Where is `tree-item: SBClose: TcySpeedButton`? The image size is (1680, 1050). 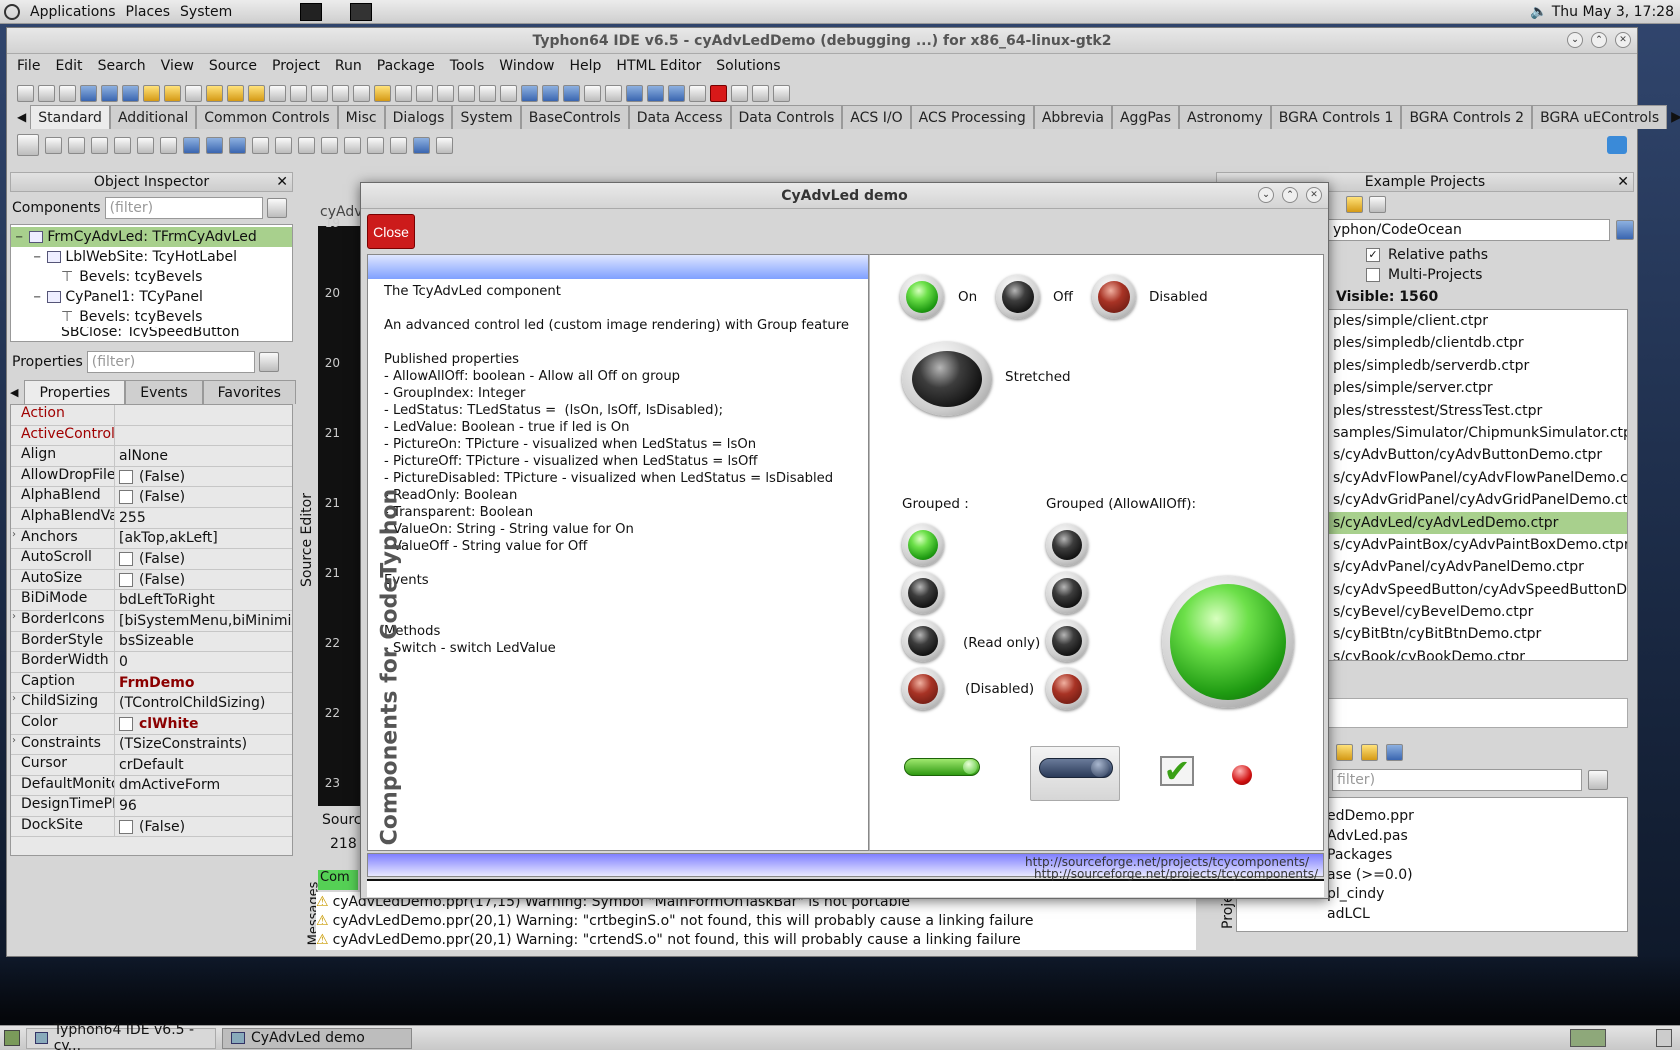 tree-item: SBClose: TcySpeedButton is located at coordinates (151, 332).